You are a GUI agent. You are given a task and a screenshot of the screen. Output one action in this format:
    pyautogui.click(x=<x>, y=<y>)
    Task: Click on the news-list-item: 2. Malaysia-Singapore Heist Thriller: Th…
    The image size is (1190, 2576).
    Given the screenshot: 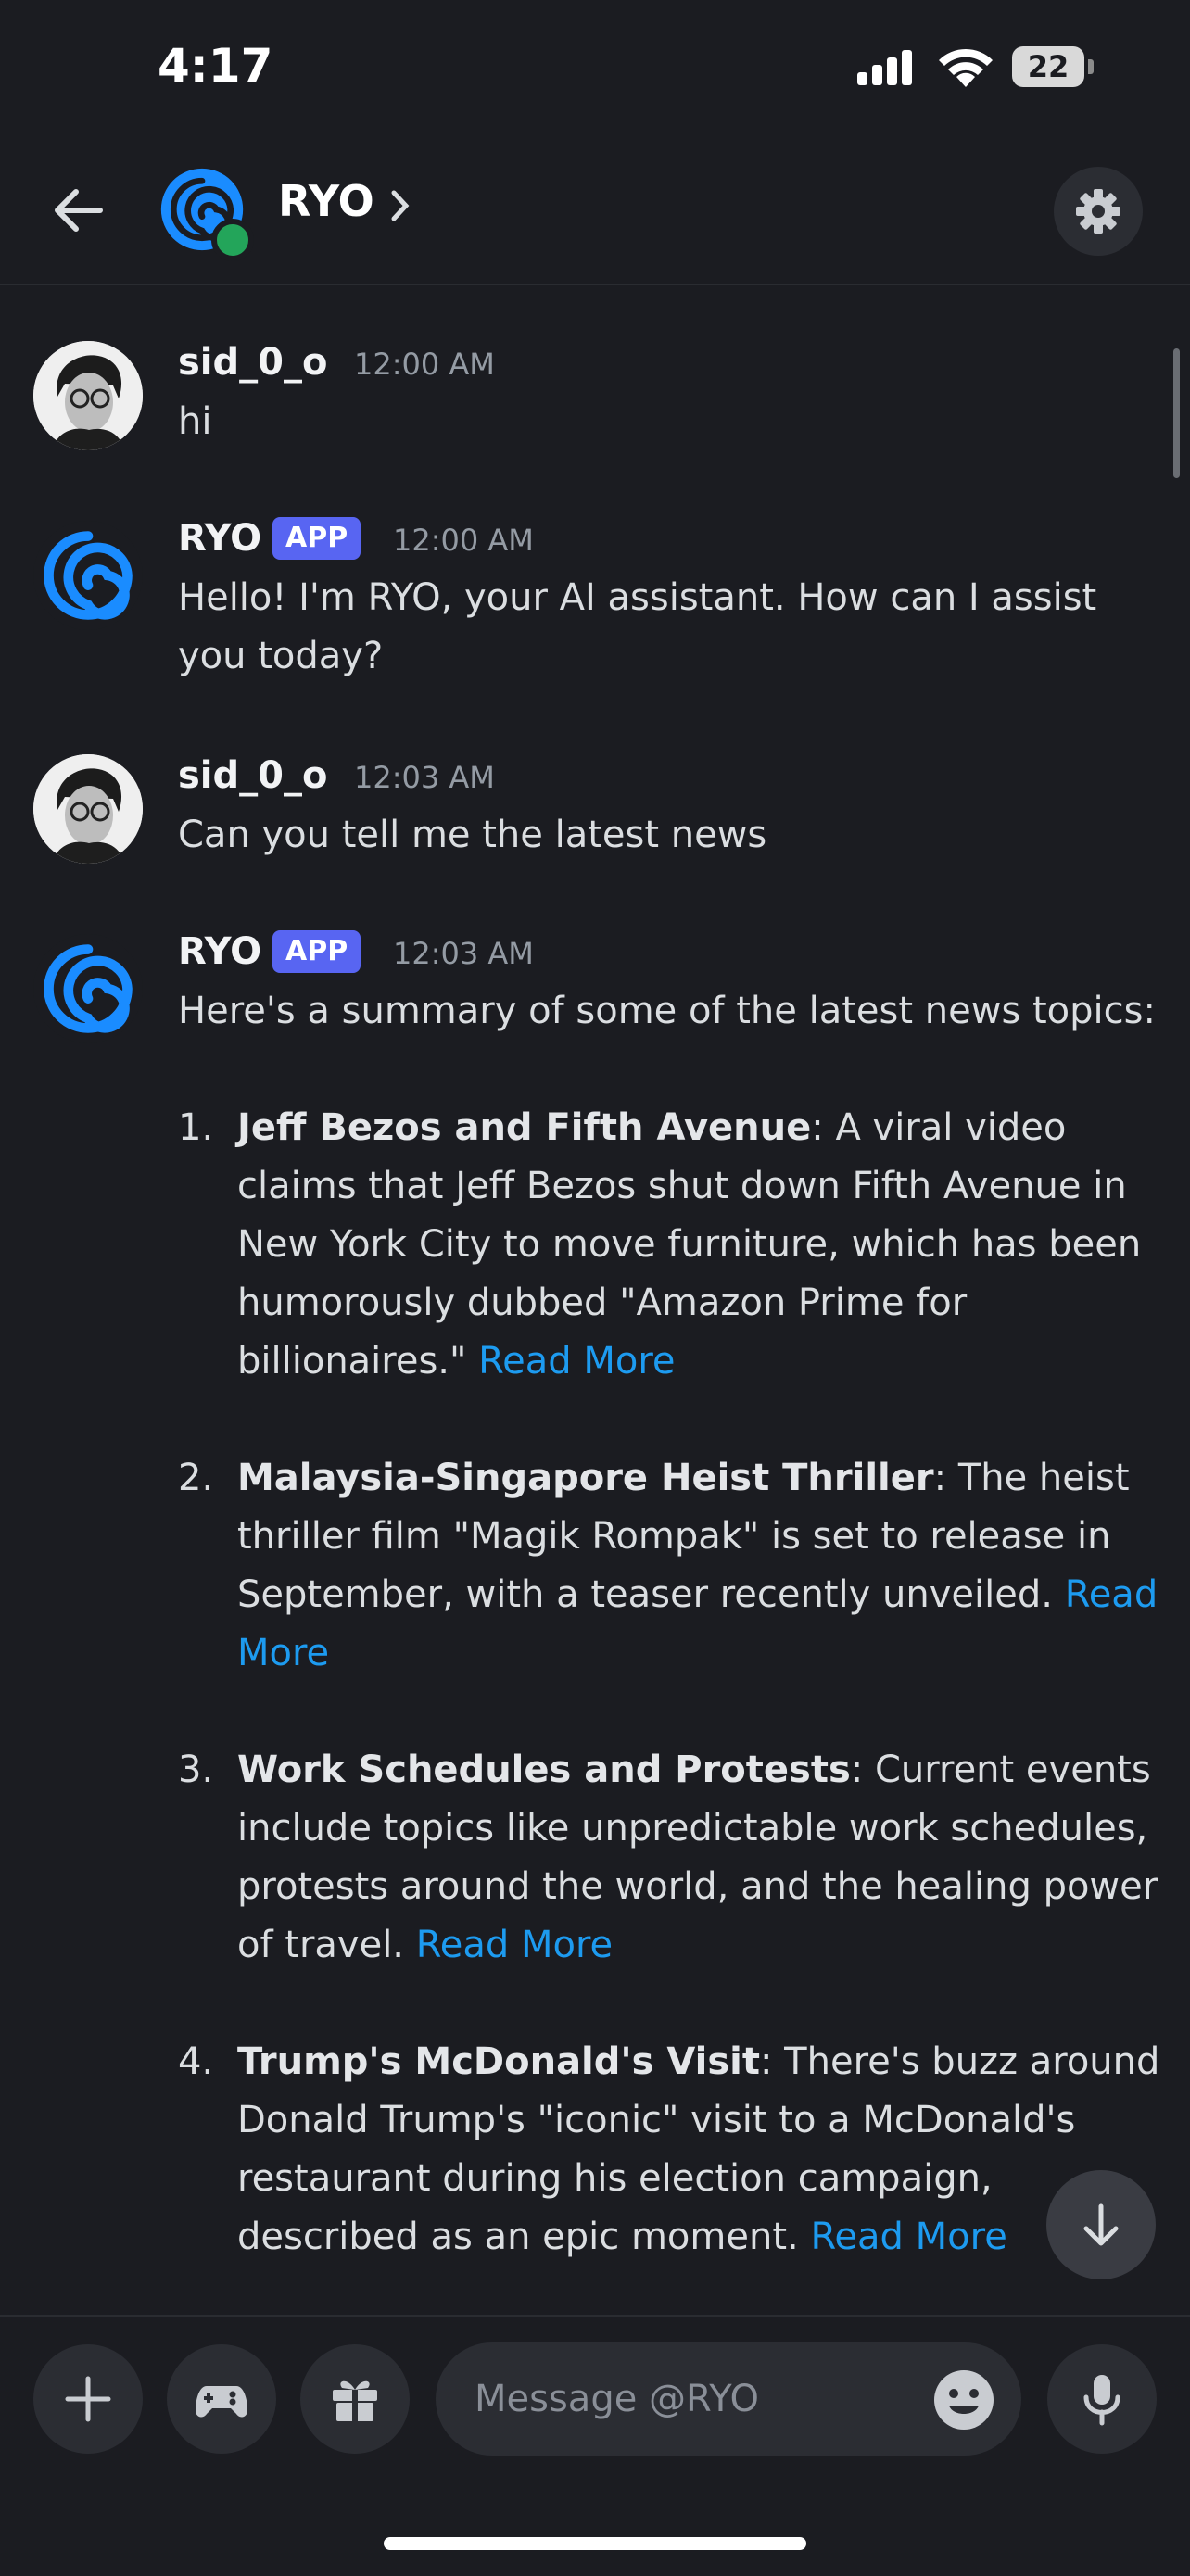 What is the action you would take?
    pyautogui.click(x=669, y=1566)
    